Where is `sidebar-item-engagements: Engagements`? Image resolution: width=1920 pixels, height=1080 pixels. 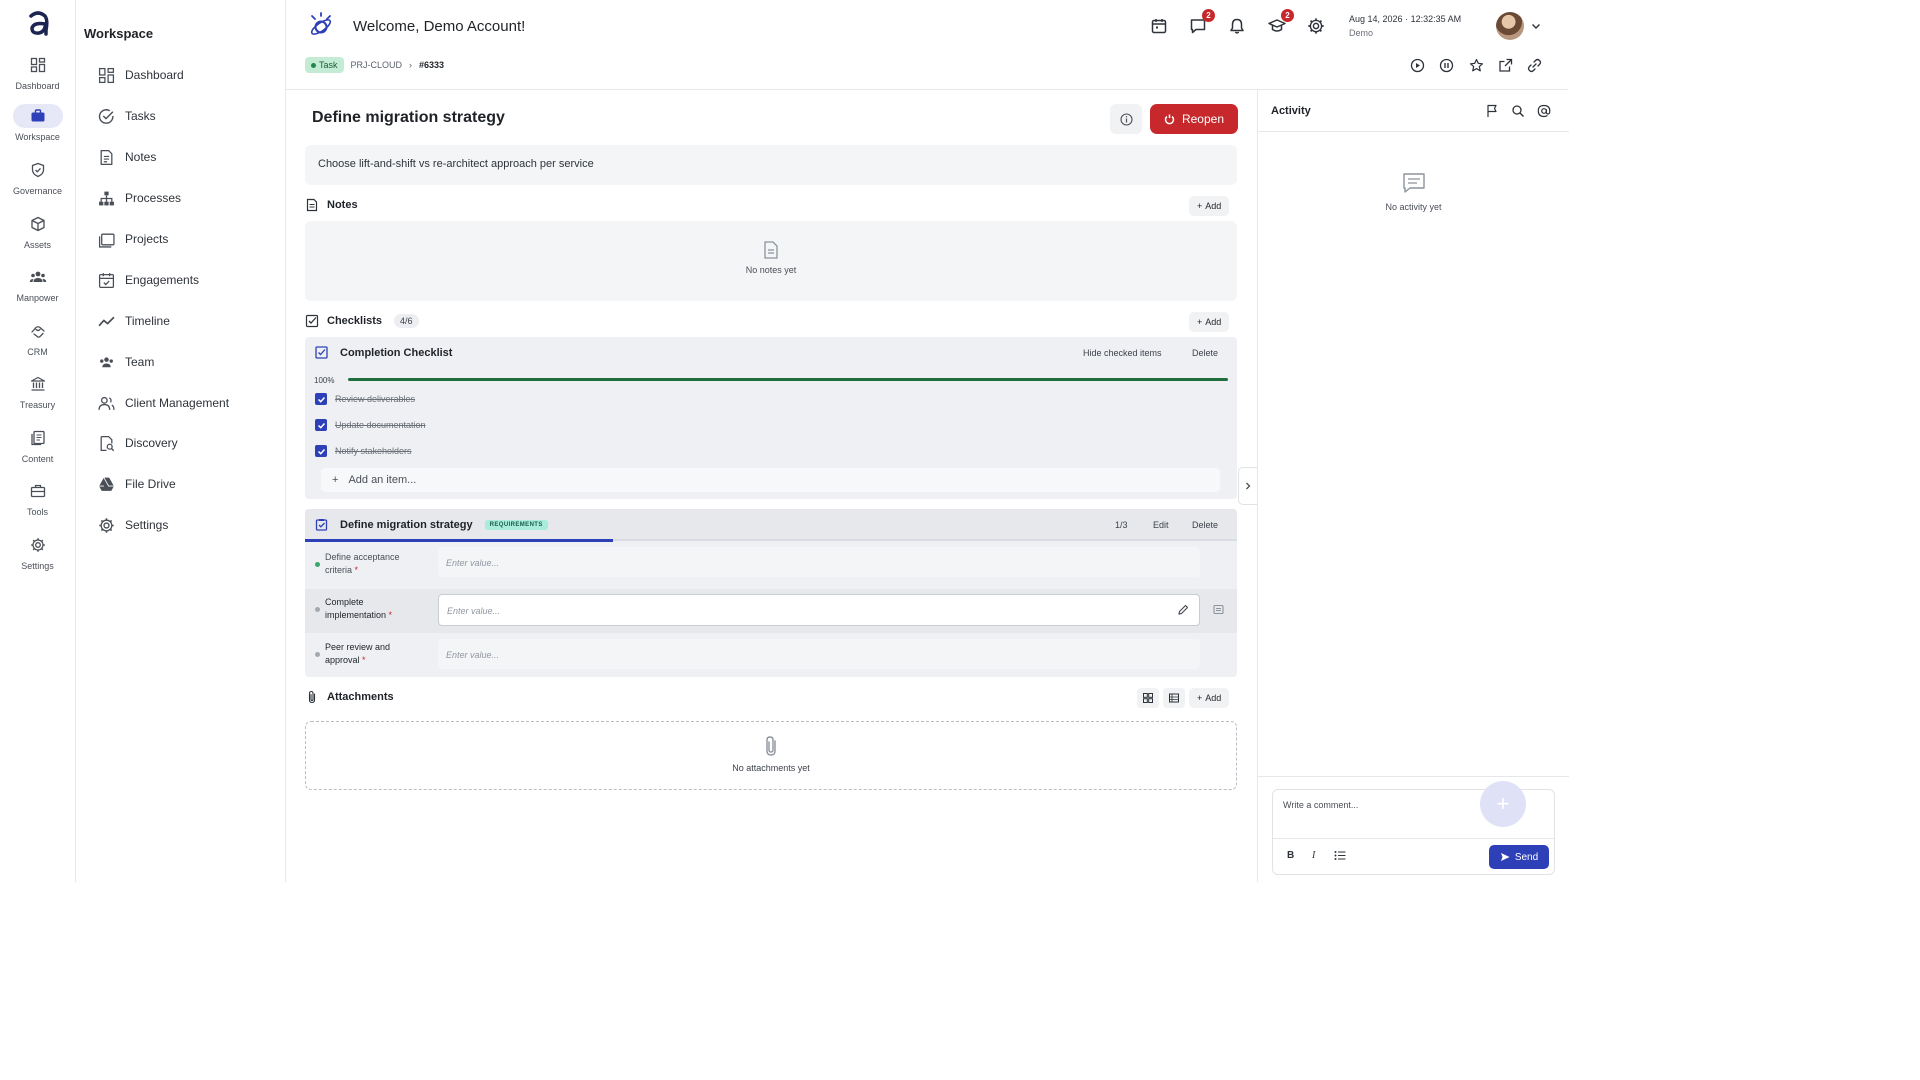 sidebar-item-engagements: Engagements is located at coordinates (148, 280).